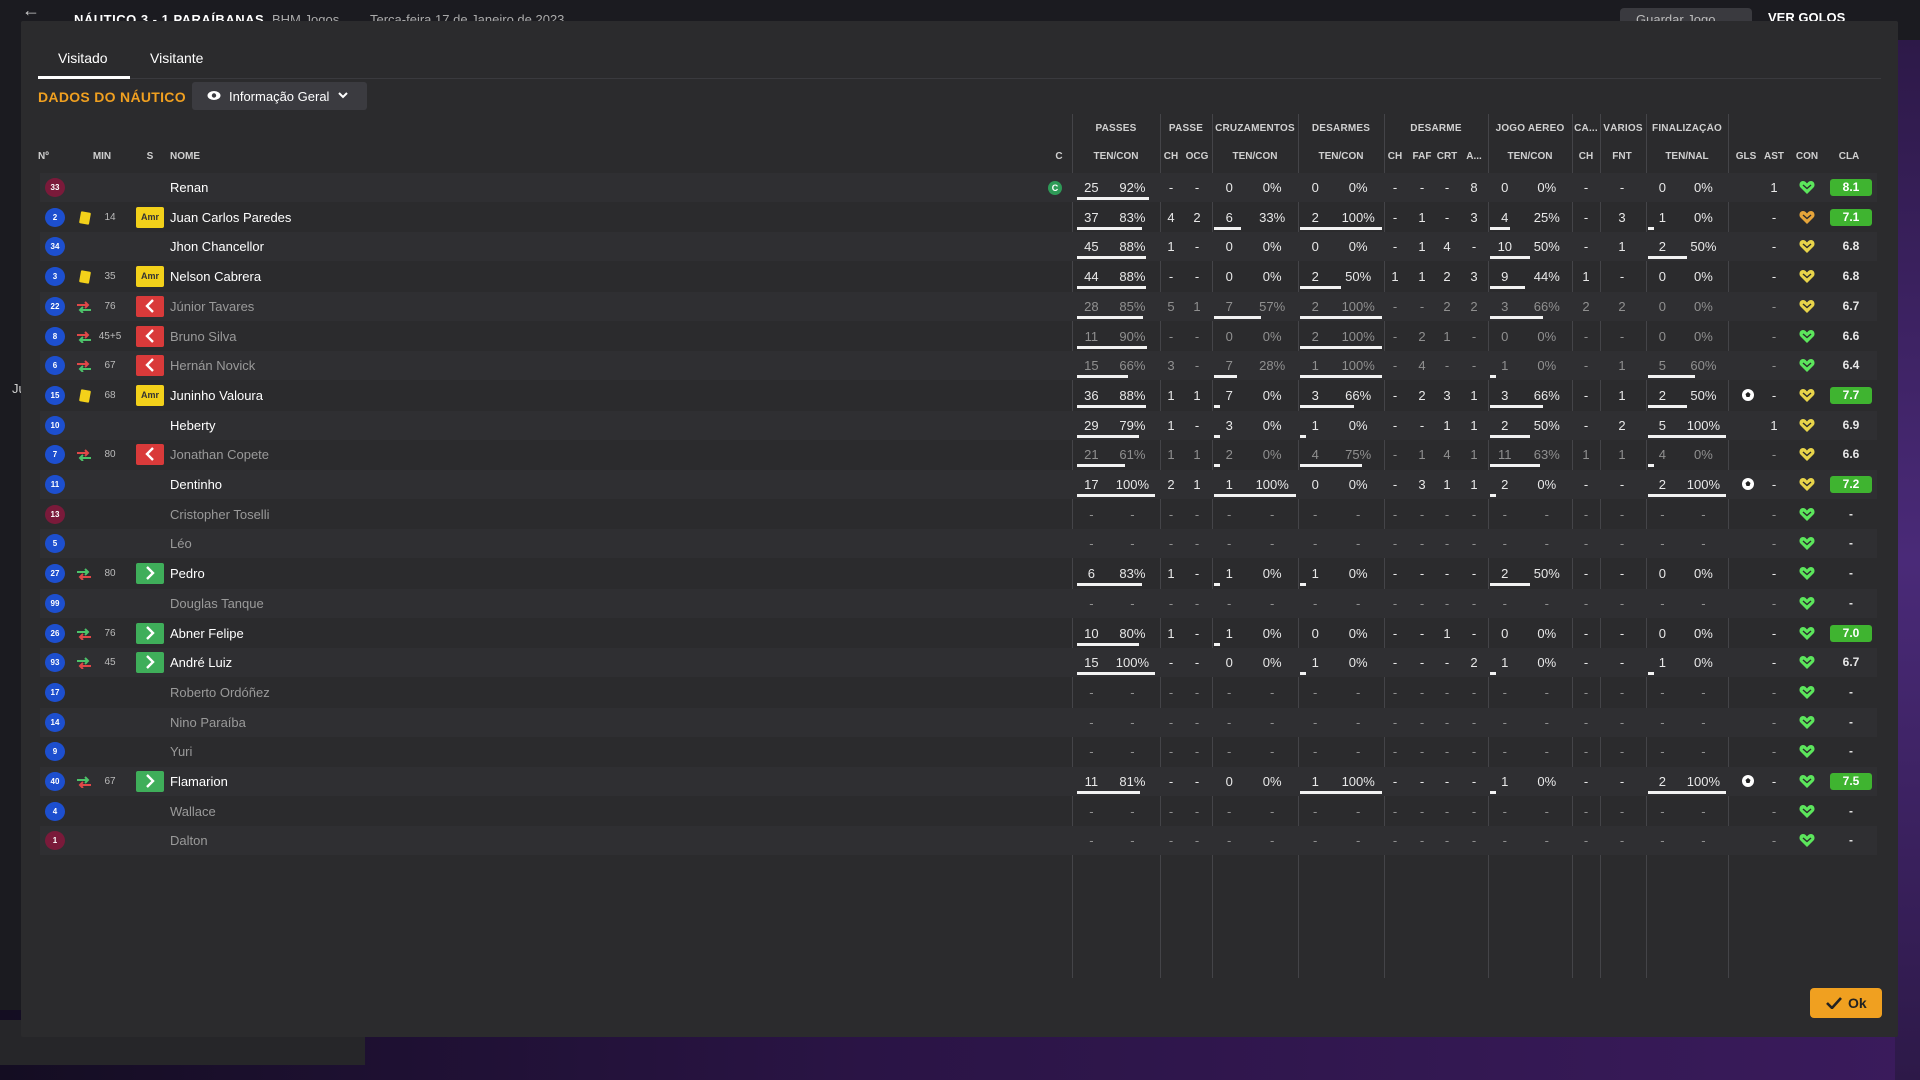 The width and height of the screenshot is (1920, 1080). What do you see at coordinates (149, 365) in the screenshot?
I see `chevron-left-icon` at bounding box center [149, 365].